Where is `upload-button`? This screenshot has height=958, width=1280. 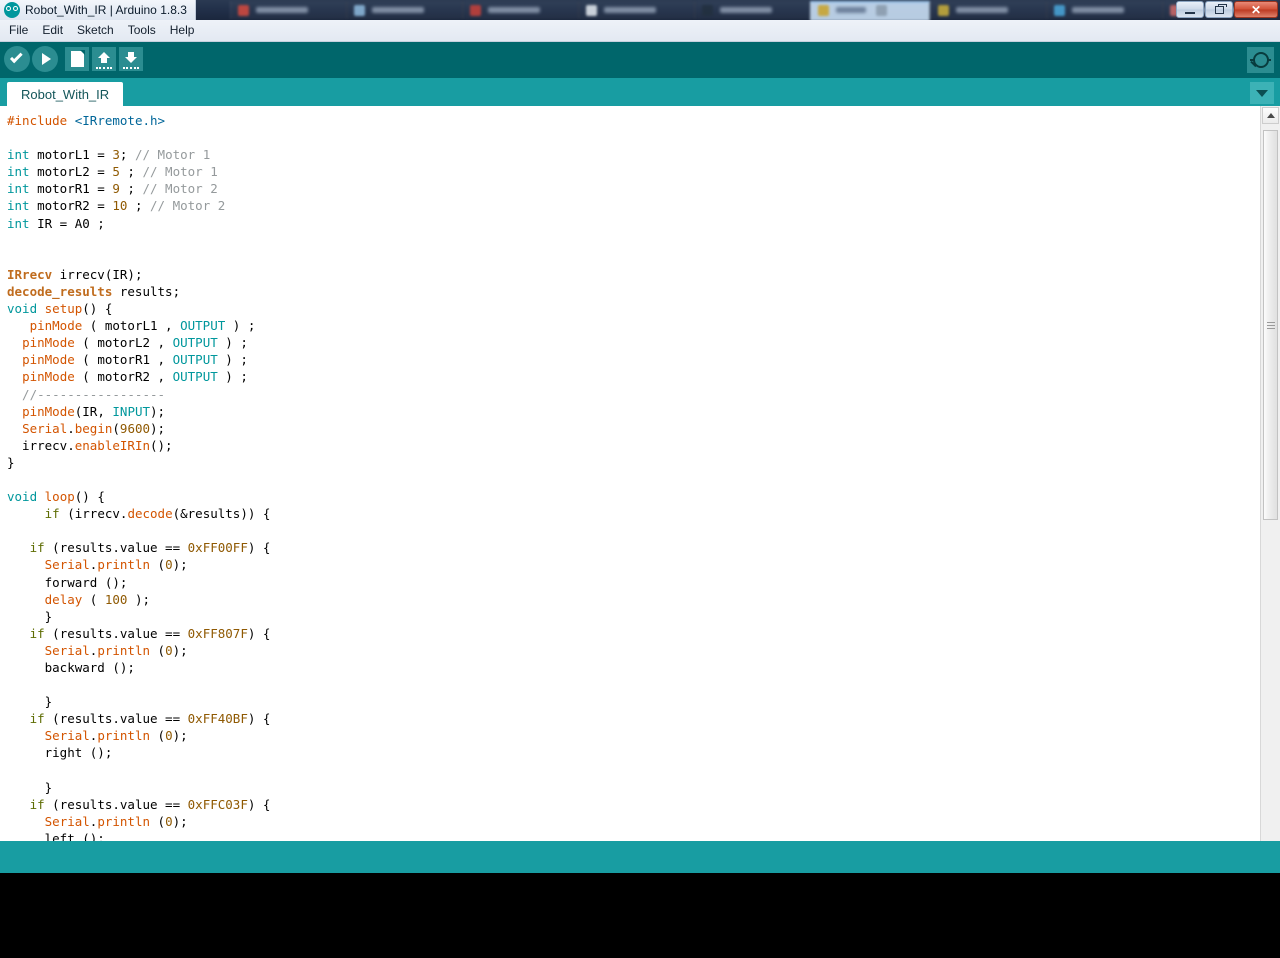 upload-button is located at coordinates (45, 59).